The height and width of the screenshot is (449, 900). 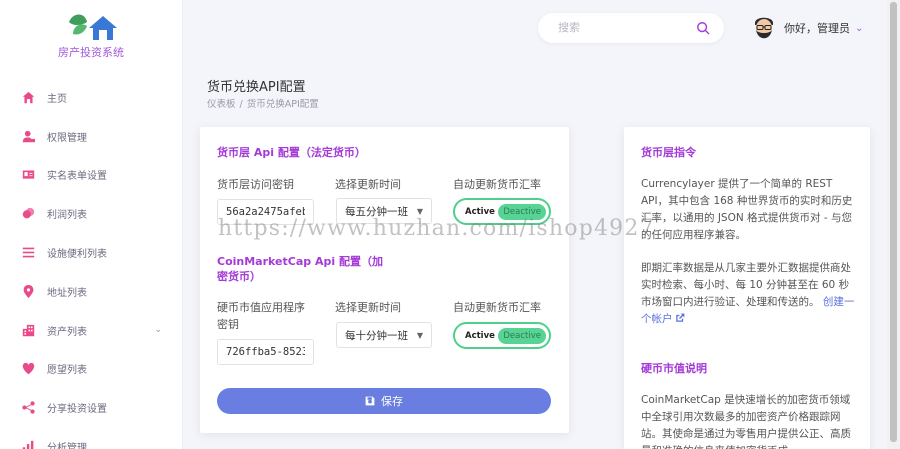 What do you see at coordinates (91, 291) in the screenshot?
I see `sidebar-item-address-list: 地址列表` at bounding box center [91, 291].